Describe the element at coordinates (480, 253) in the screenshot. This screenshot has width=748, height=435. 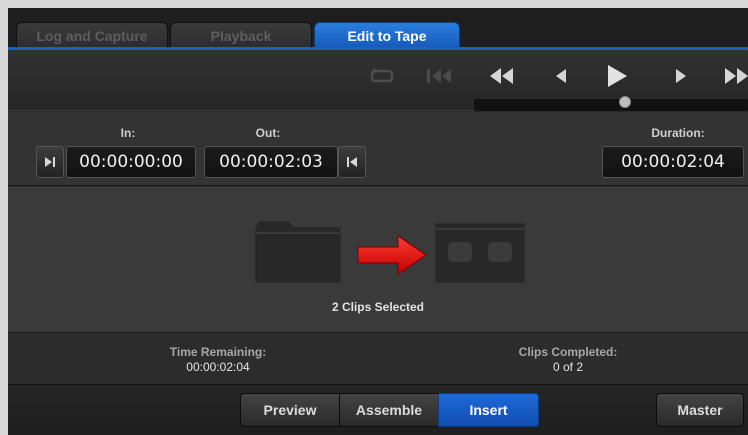
I see `tape-icon` at that location.